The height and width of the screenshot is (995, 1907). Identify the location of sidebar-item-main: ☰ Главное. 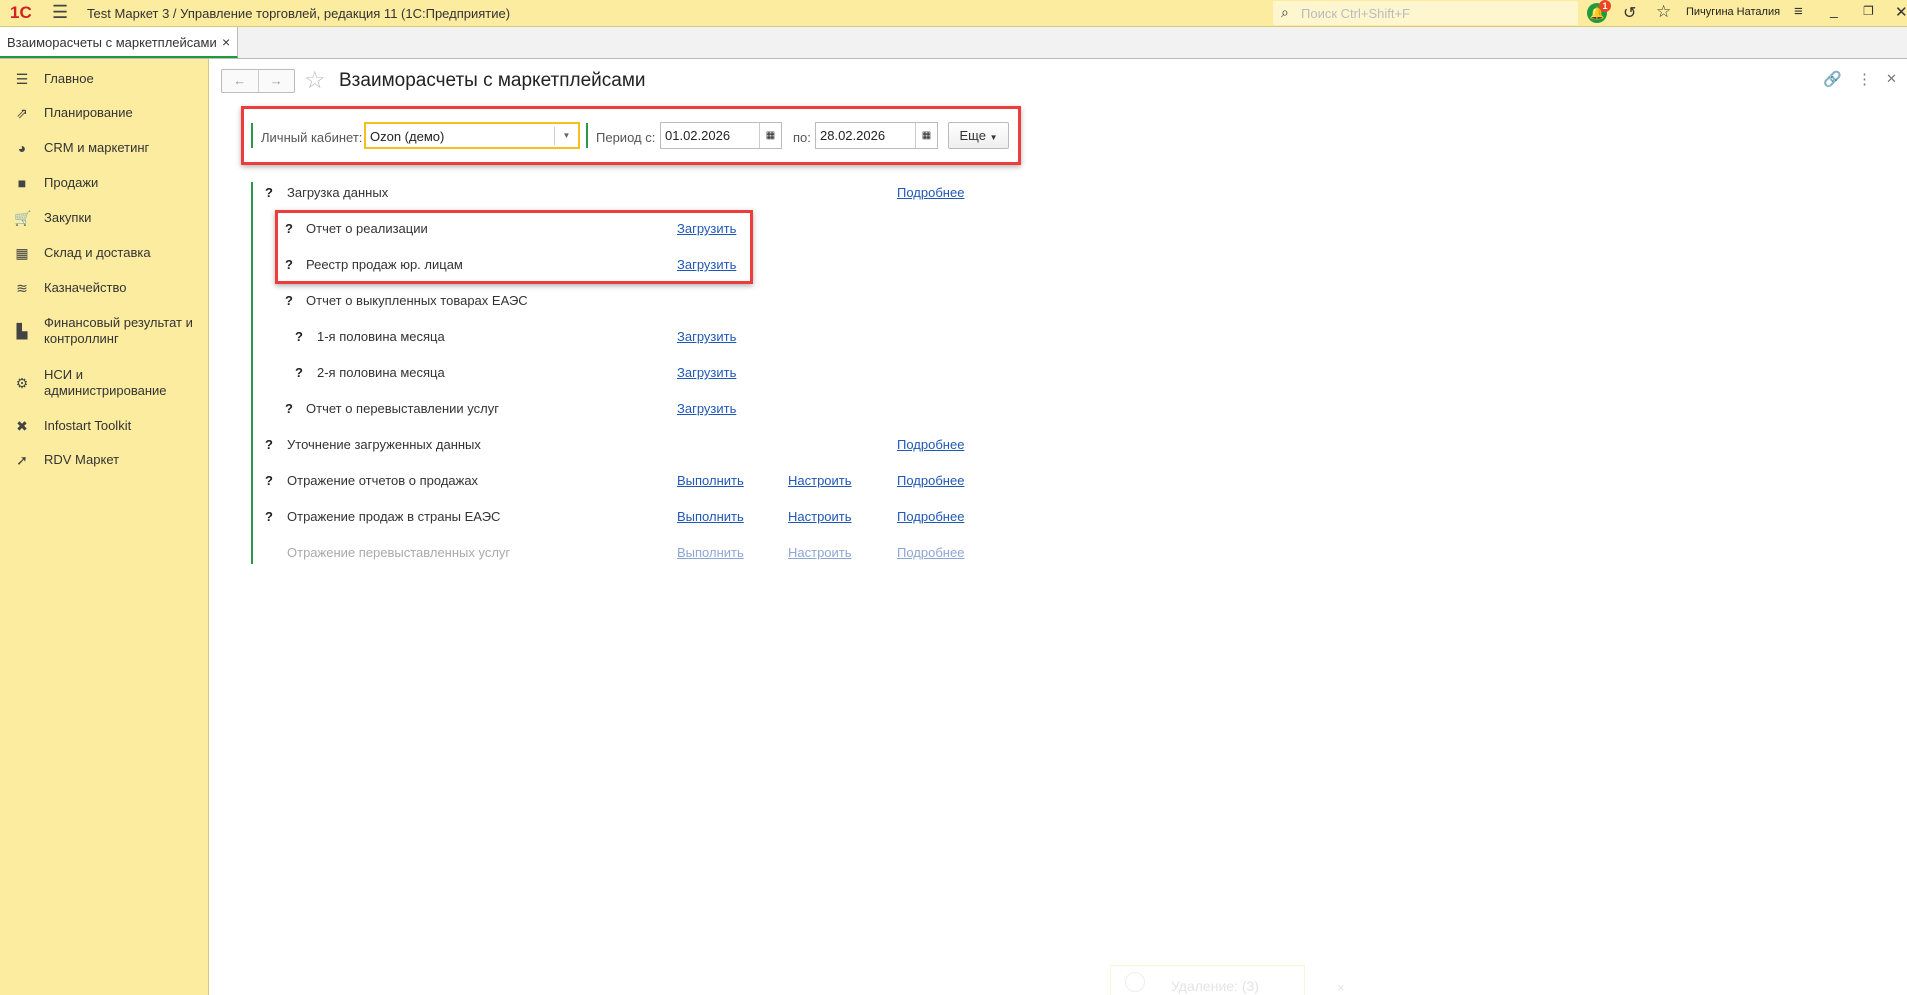
(109, 79).